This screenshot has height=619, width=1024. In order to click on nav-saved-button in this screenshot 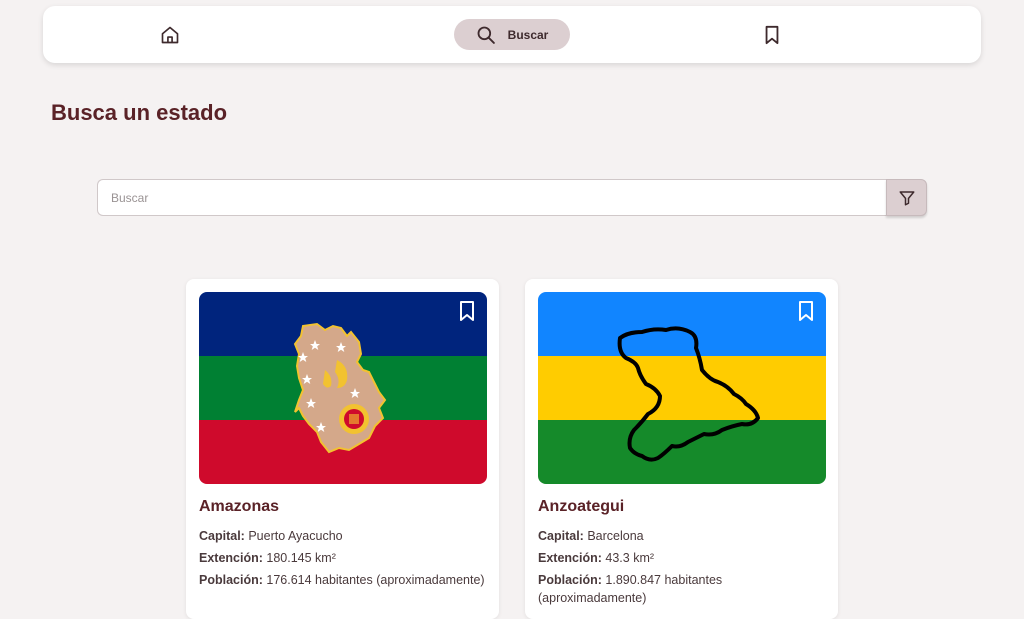, I will do `click(772, 34)`.